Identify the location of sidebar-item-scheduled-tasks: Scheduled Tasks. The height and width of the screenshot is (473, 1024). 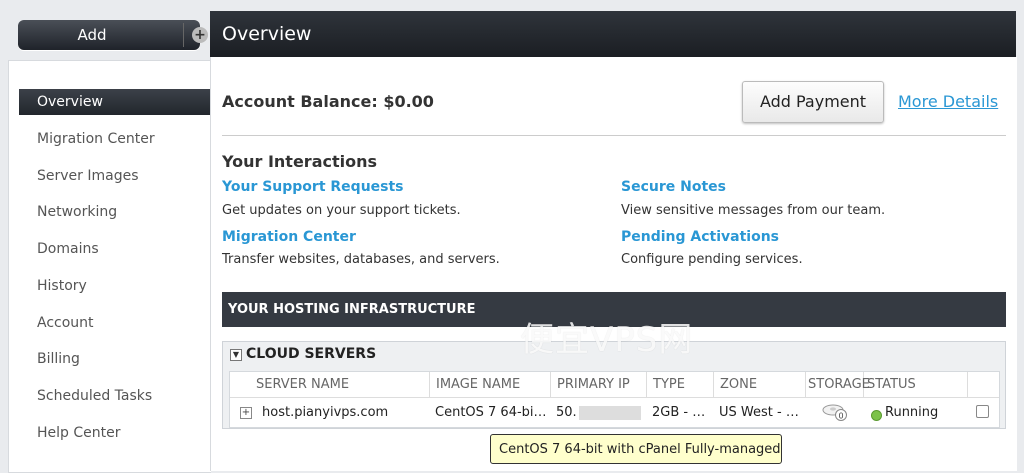
(115, 396).